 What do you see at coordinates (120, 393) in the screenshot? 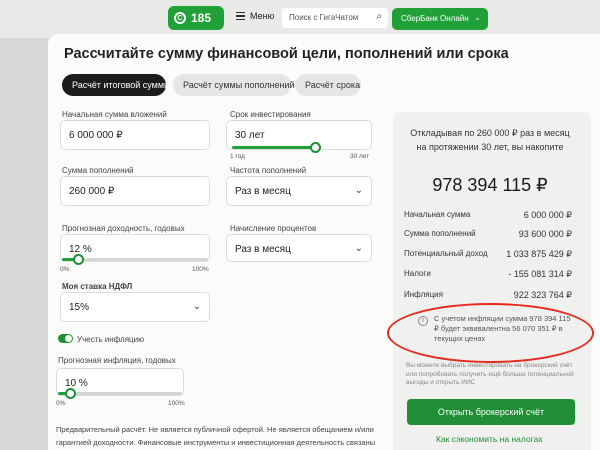
I see `inflation-slider` at bounding box center [120, 393].